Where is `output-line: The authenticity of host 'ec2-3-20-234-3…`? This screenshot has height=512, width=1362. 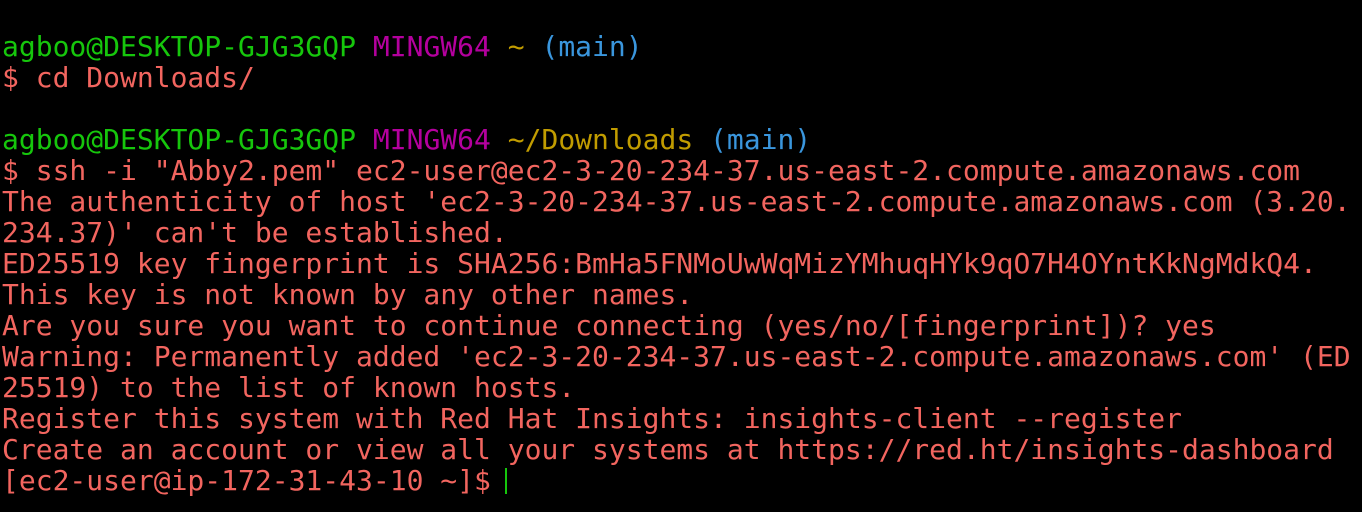
output-line: The authenticity of host 'ec2-3-20-234-3… is located at coordinates (676, 201).